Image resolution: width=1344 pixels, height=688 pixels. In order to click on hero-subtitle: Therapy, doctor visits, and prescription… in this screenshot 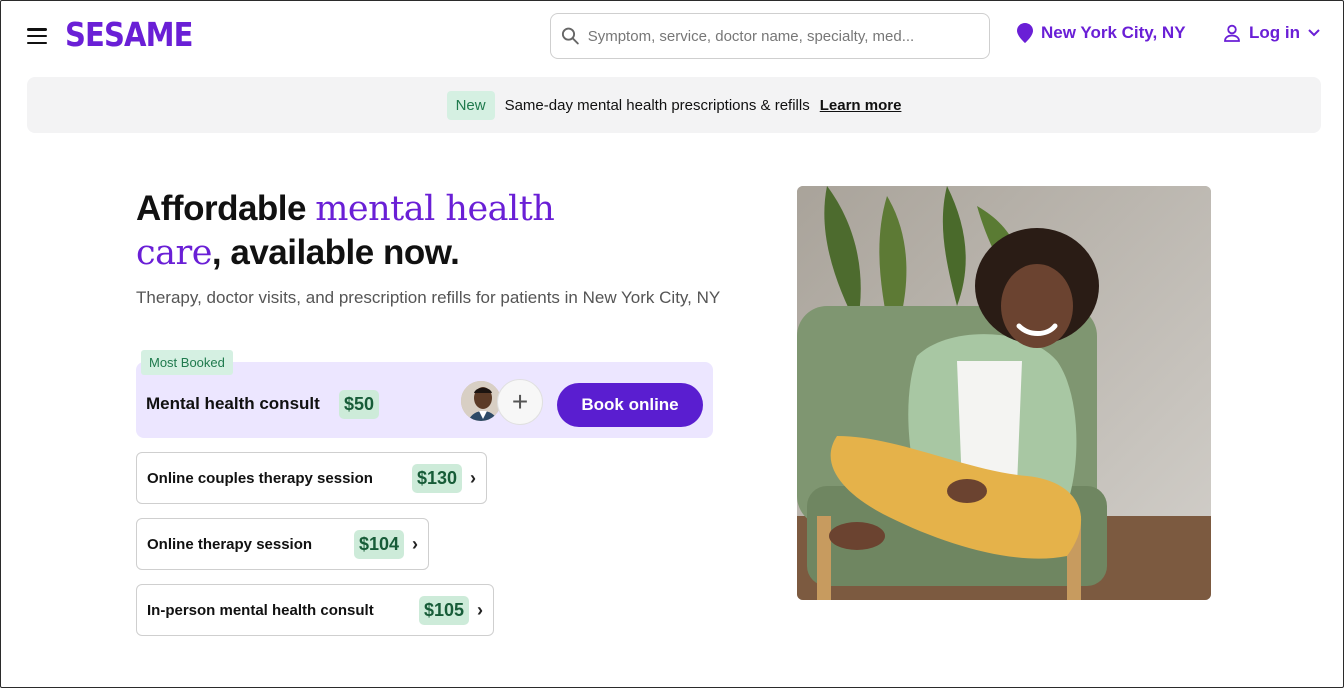, I will do `click(428, 297)`.